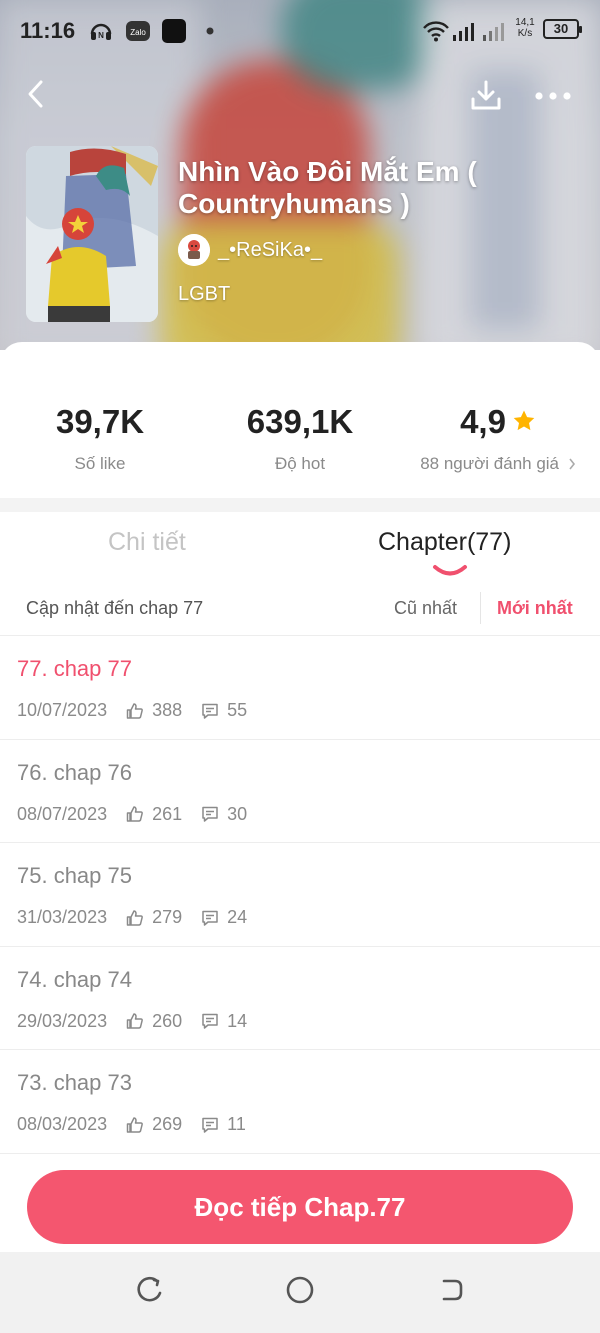 The height and width of the screenshot is (1333, 600). I want to click on rating-value: 4,9, so click(483, 421).